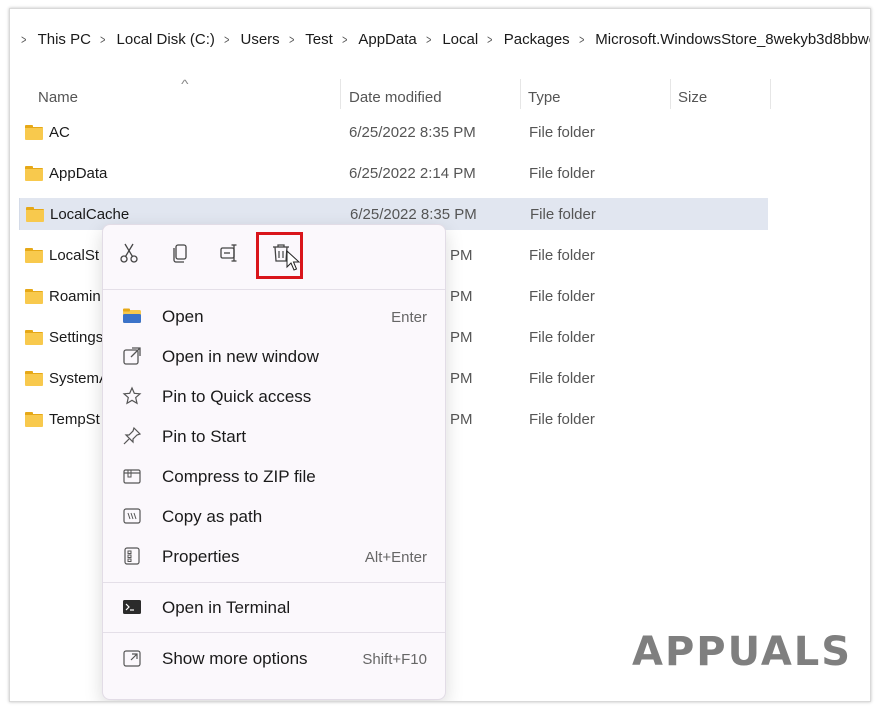  I want to click on menu-item-open-terminal: Open in Terminal, so click(274, 607).